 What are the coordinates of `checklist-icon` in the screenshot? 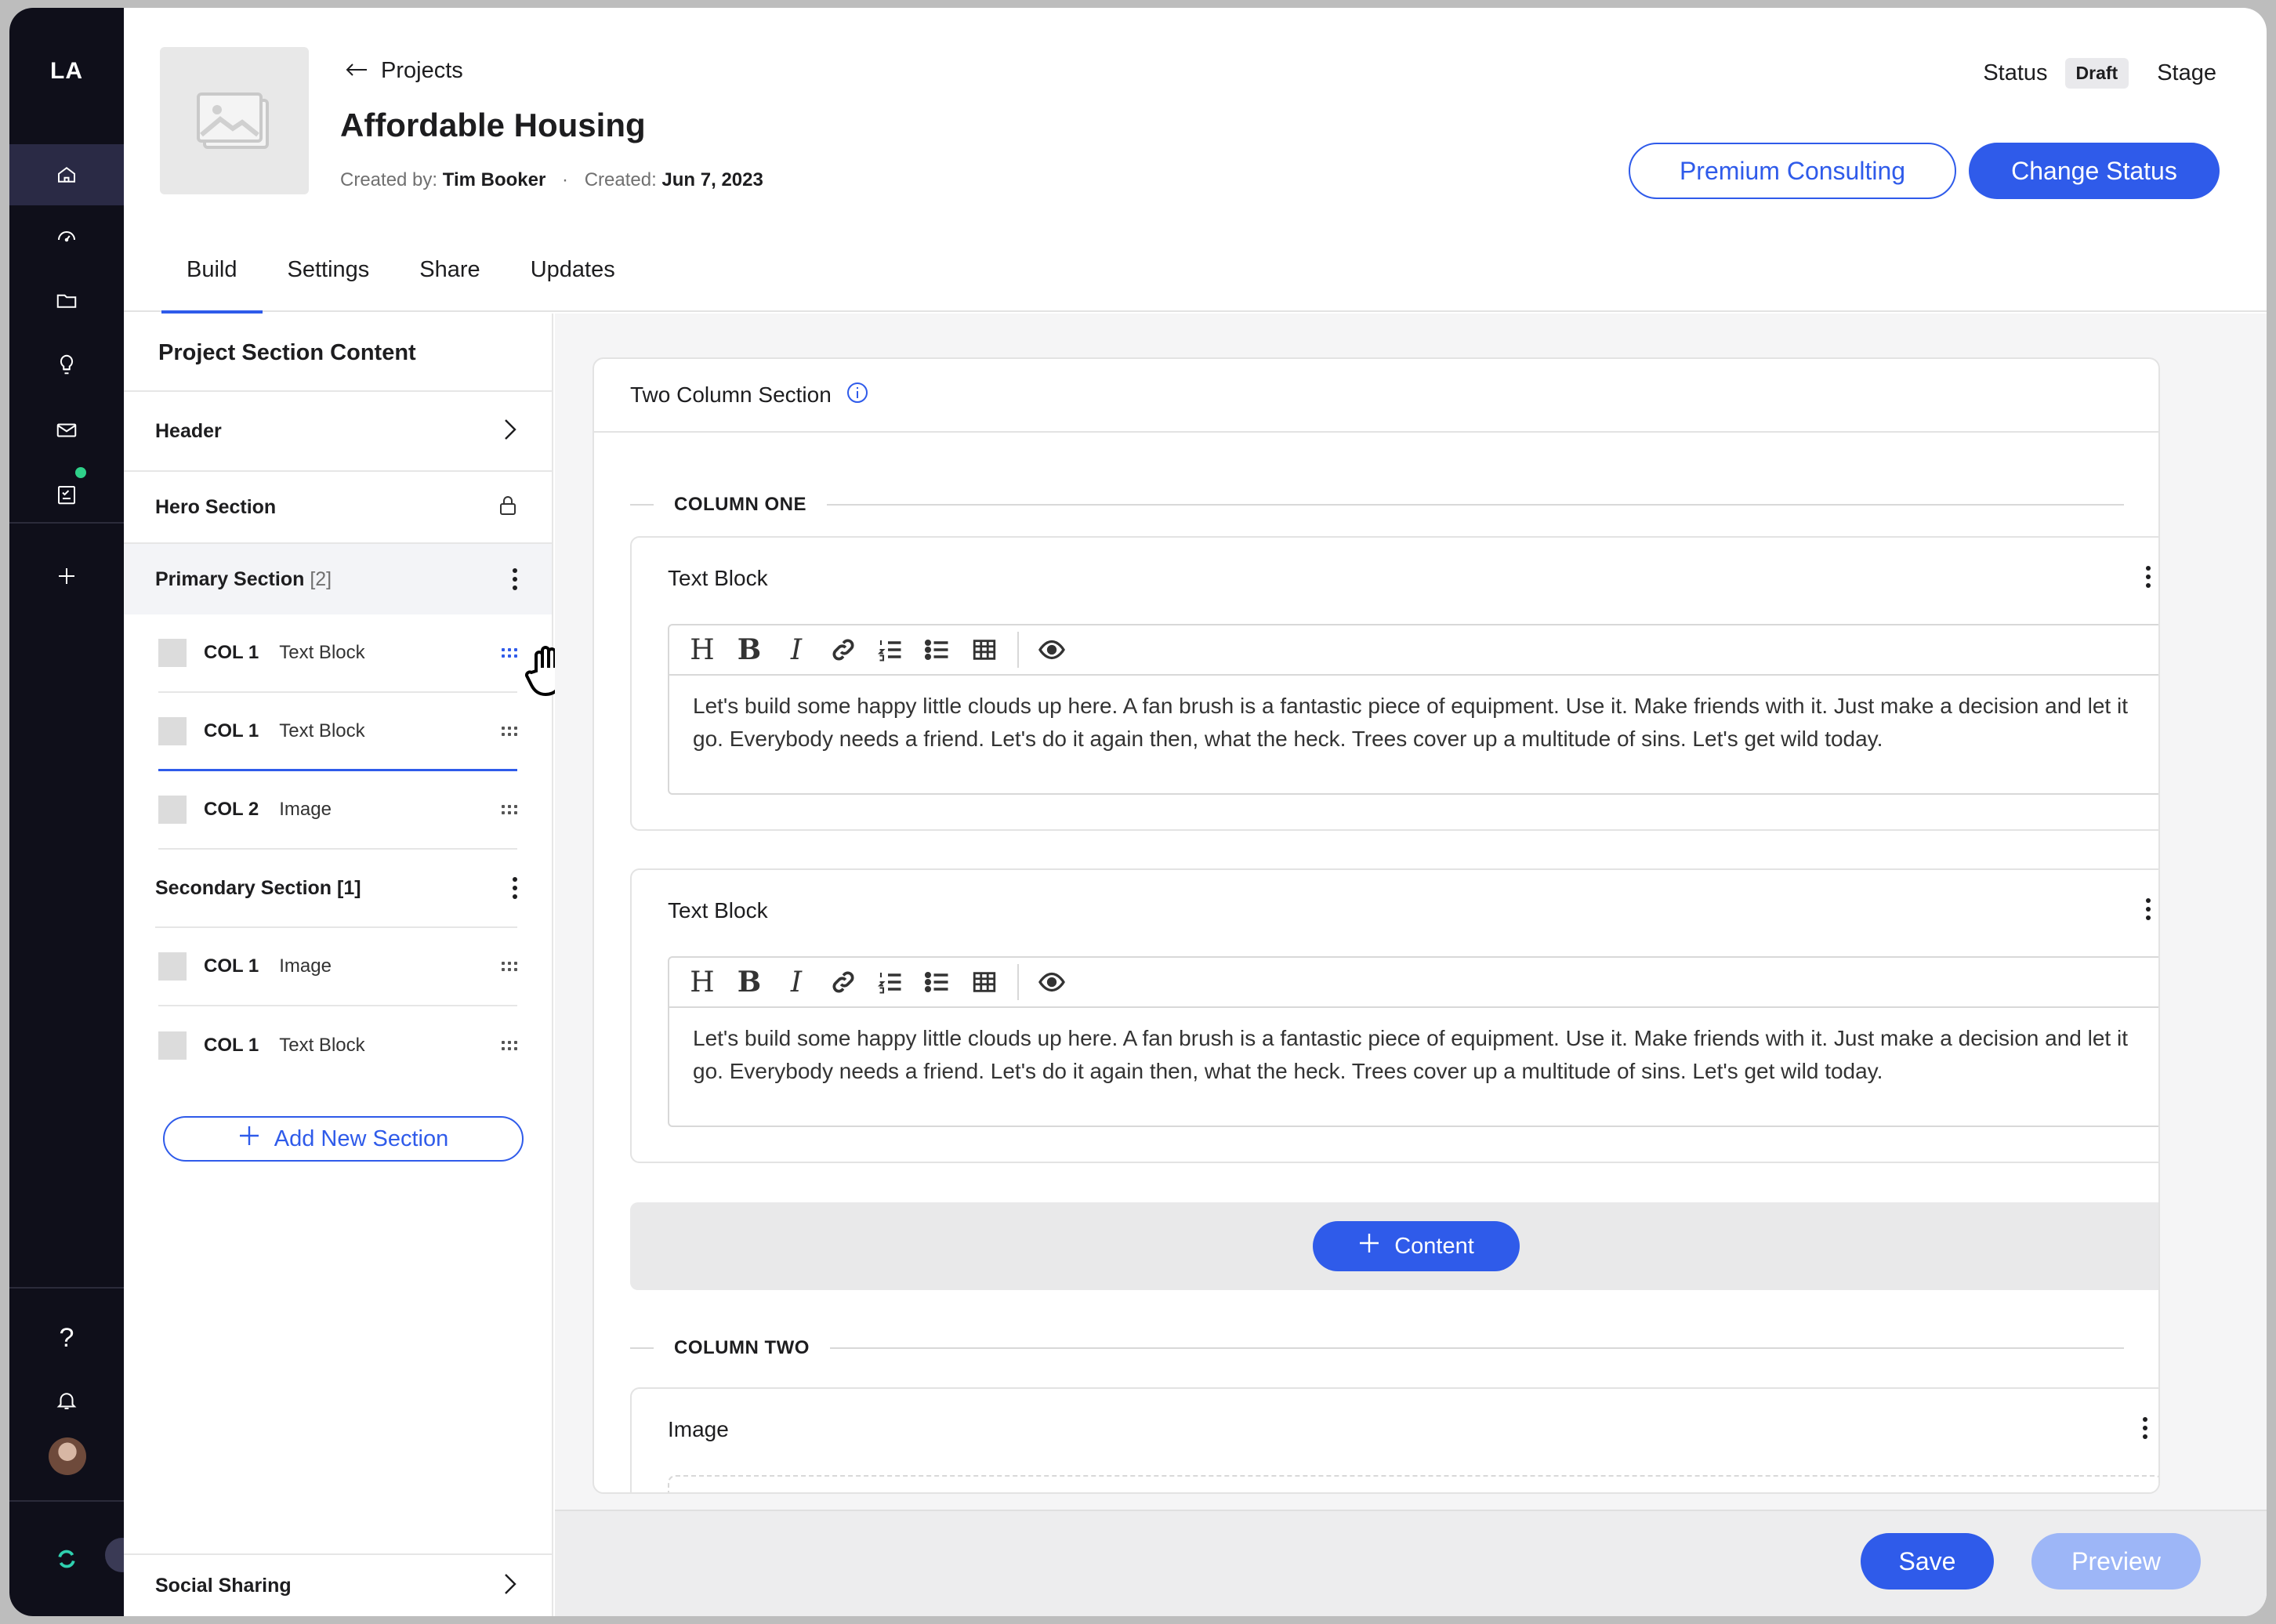 It's located at (66, 495).